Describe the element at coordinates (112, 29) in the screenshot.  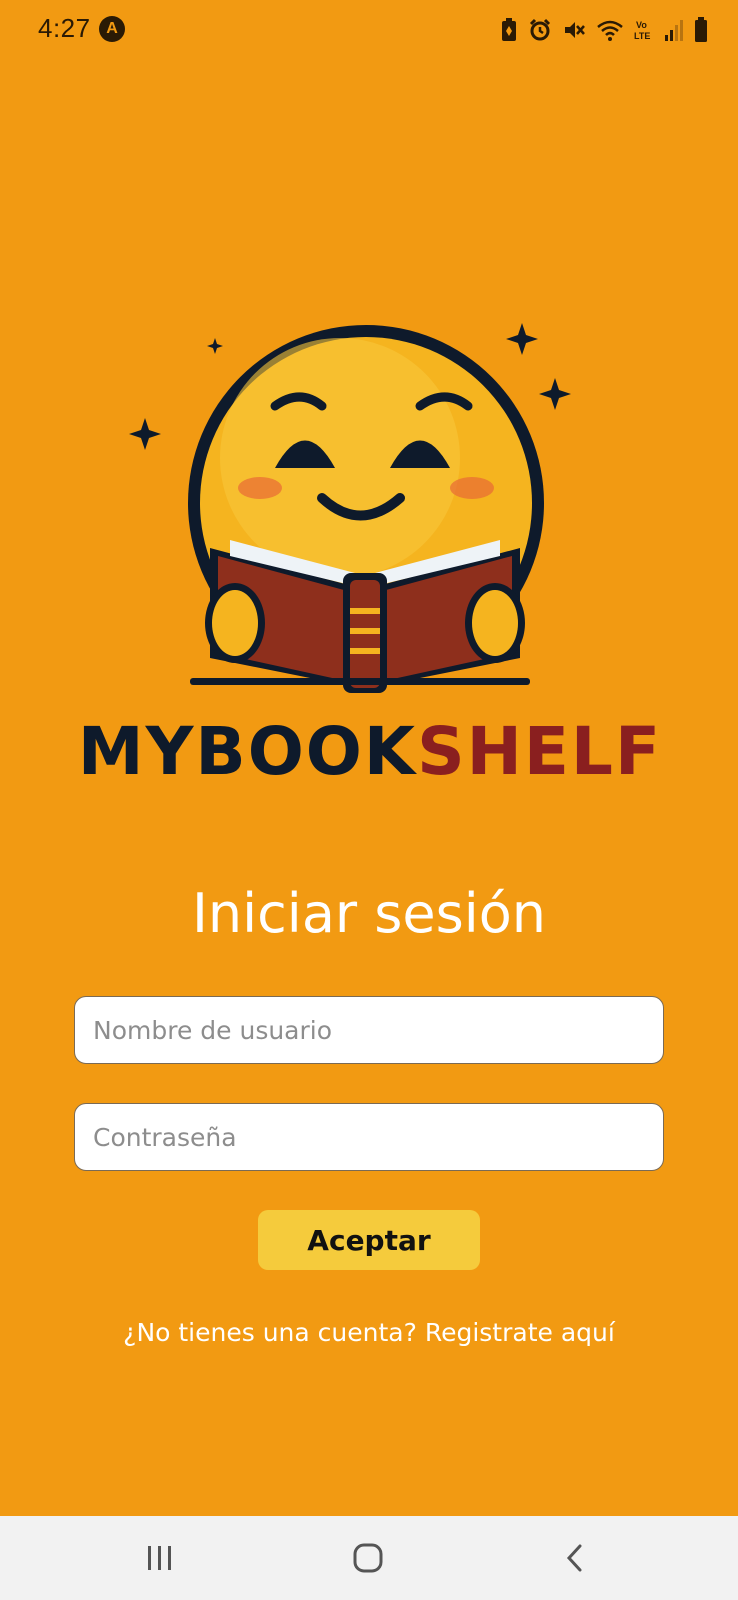
I see `app-notification-icon: A` at that location.